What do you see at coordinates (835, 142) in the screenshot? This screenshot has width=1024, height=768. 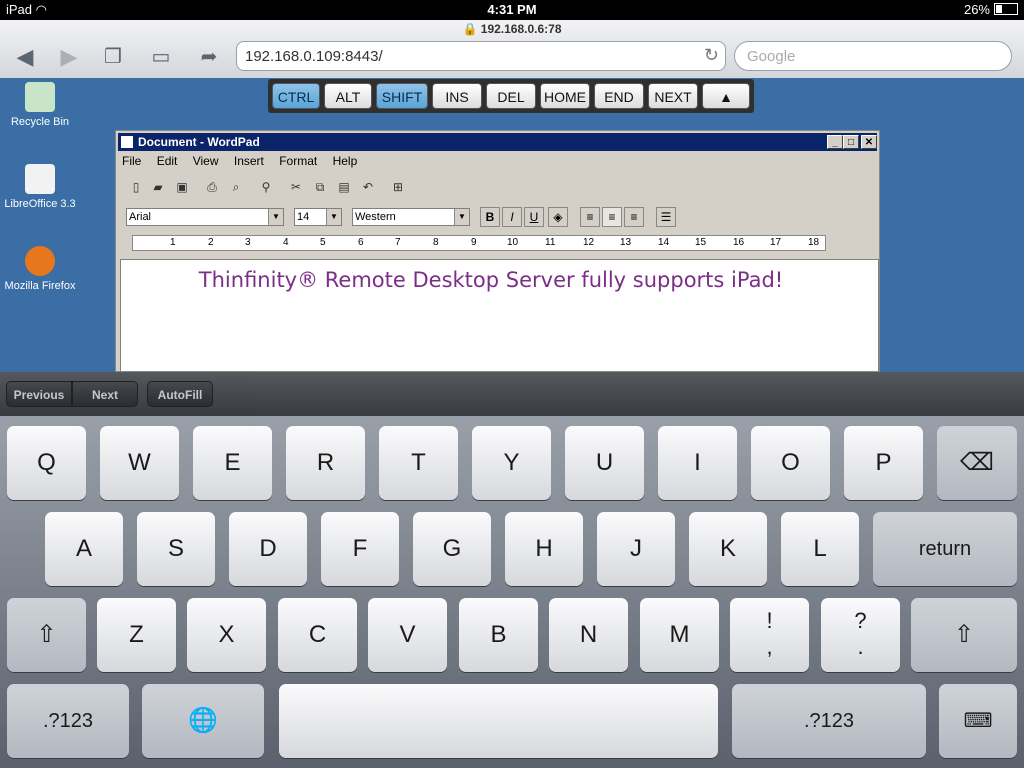 I see `minimize-button: _` at bounding box center [835, 142].